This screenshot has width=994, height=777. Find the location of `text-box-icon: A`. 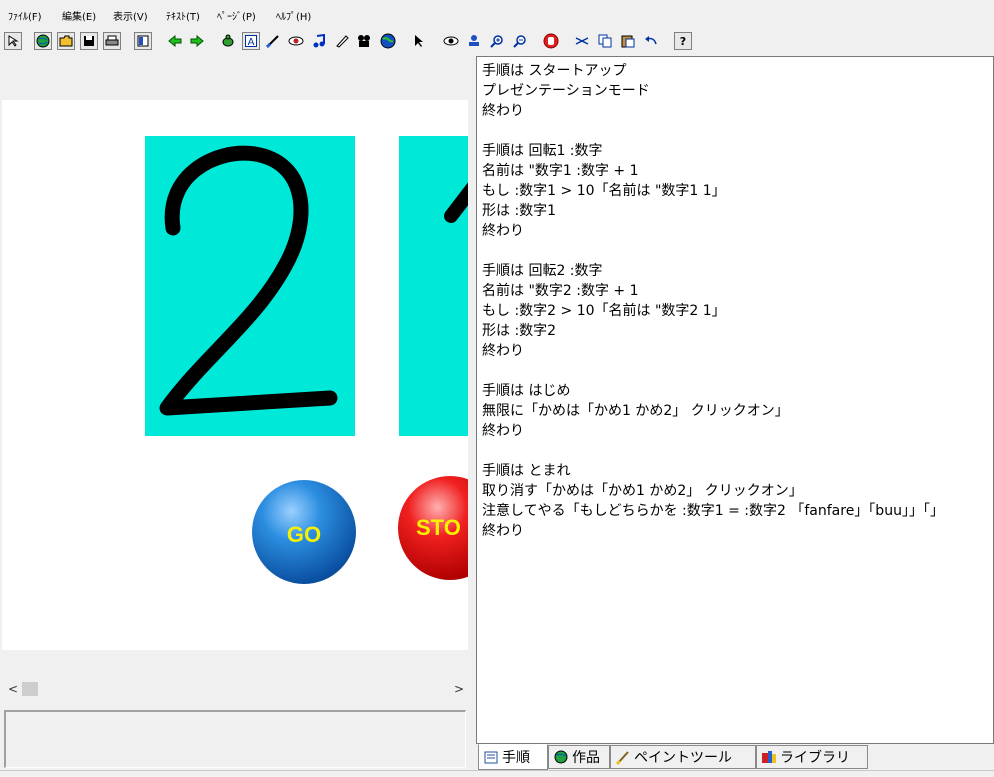

text-box-icon: A is located at coordinates (251, 41).